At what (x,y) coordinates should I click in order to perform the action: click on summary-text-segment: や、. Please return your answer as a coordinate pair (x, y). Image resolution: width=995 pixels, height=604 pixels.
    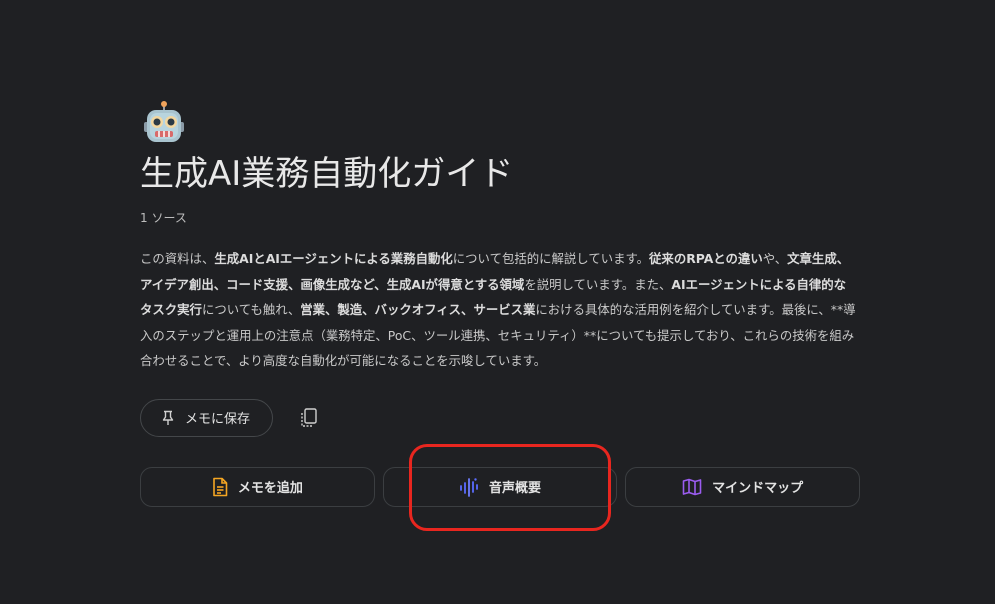
    Looking at the image, I should click on (775, 258).